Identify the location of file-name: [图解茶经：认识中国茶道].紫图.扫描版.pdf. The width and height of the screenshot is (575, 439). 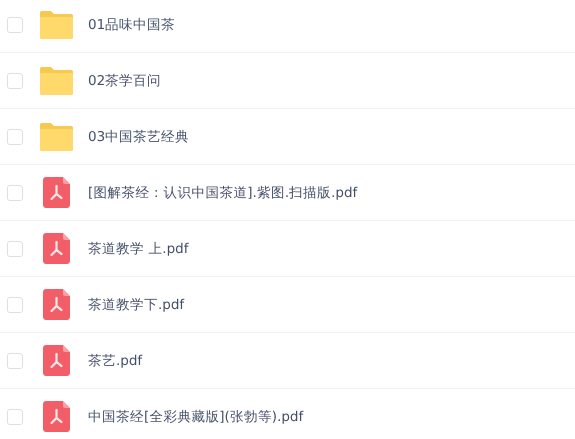
(223, 193).